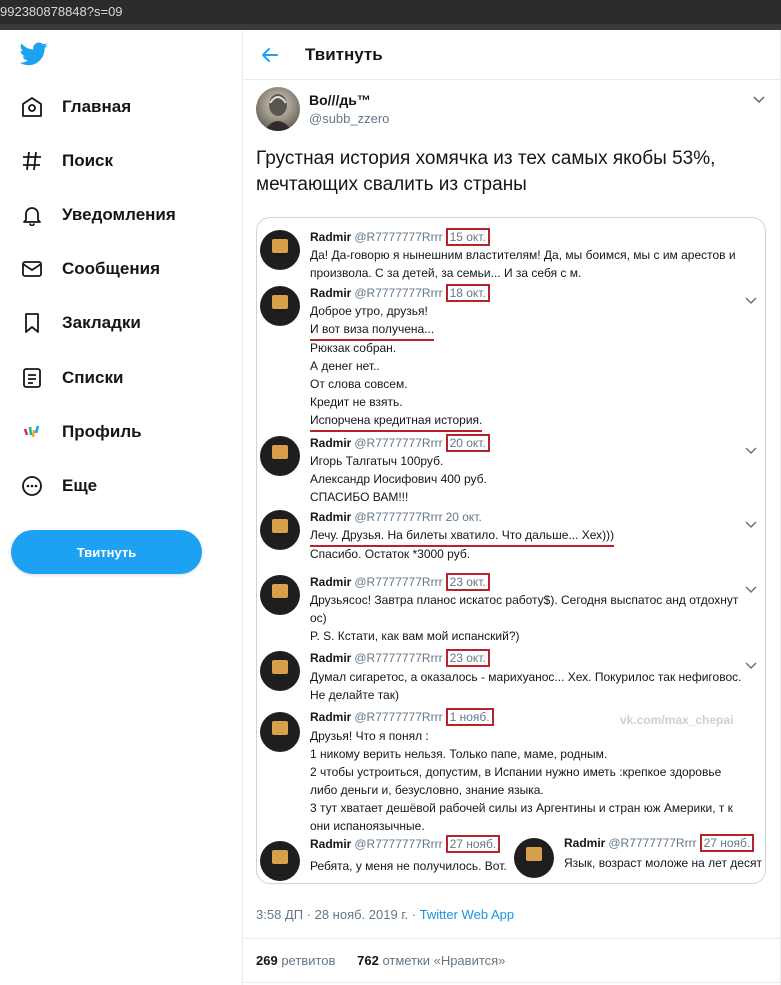 This screenshot has width=781, height=985. Describe the element at coordinates (356, 402) in the screenshot. I see `embedded-post-line: Кредит не взять.` at that location.